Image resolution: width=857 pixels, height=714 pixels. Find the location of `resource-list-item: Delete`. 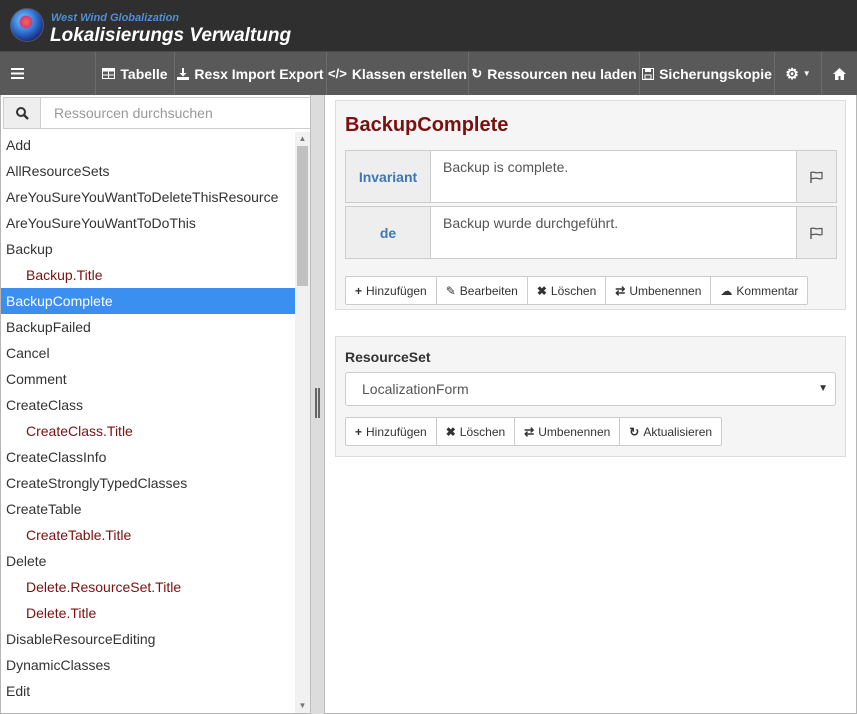

resource-list-item: Delete is located at coordinates (148, 561).